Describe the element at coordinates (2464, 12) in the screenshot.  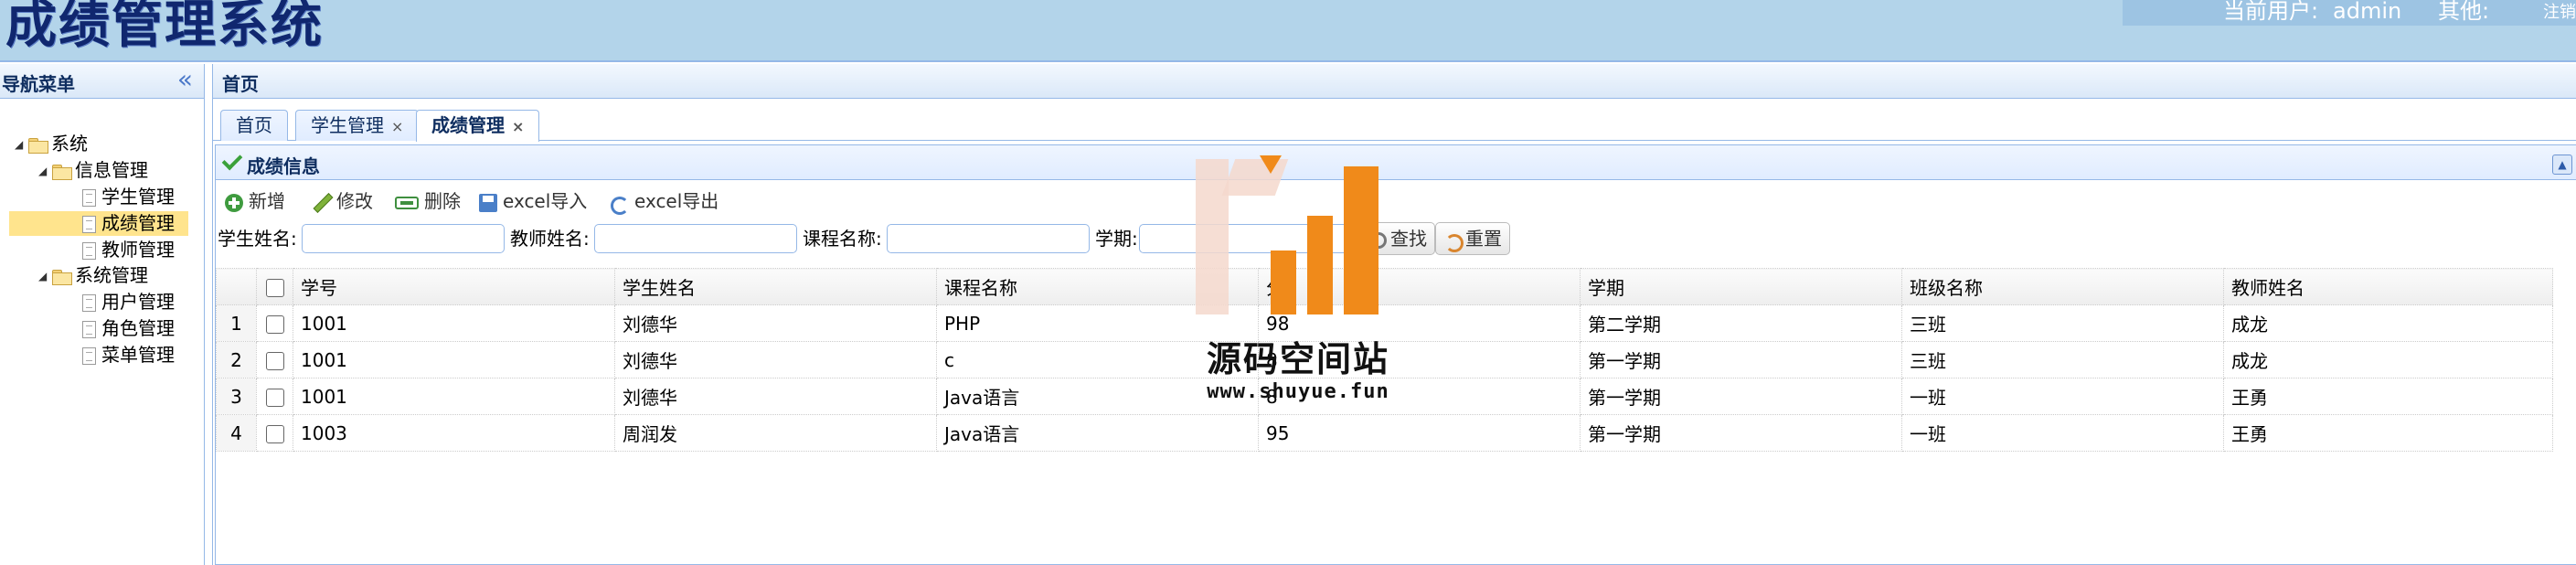
I see `other-label: 其他:` at that location.